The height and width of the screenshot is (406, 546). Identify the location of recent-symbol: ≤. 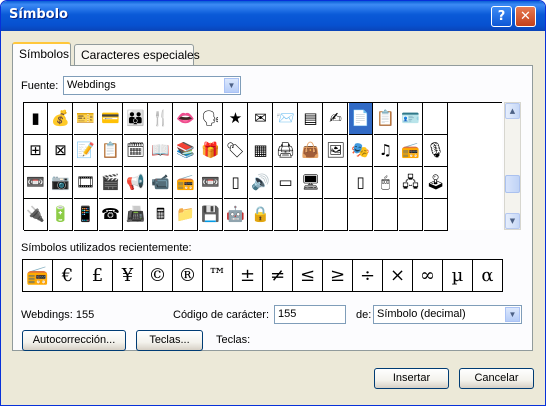
(308, 276).